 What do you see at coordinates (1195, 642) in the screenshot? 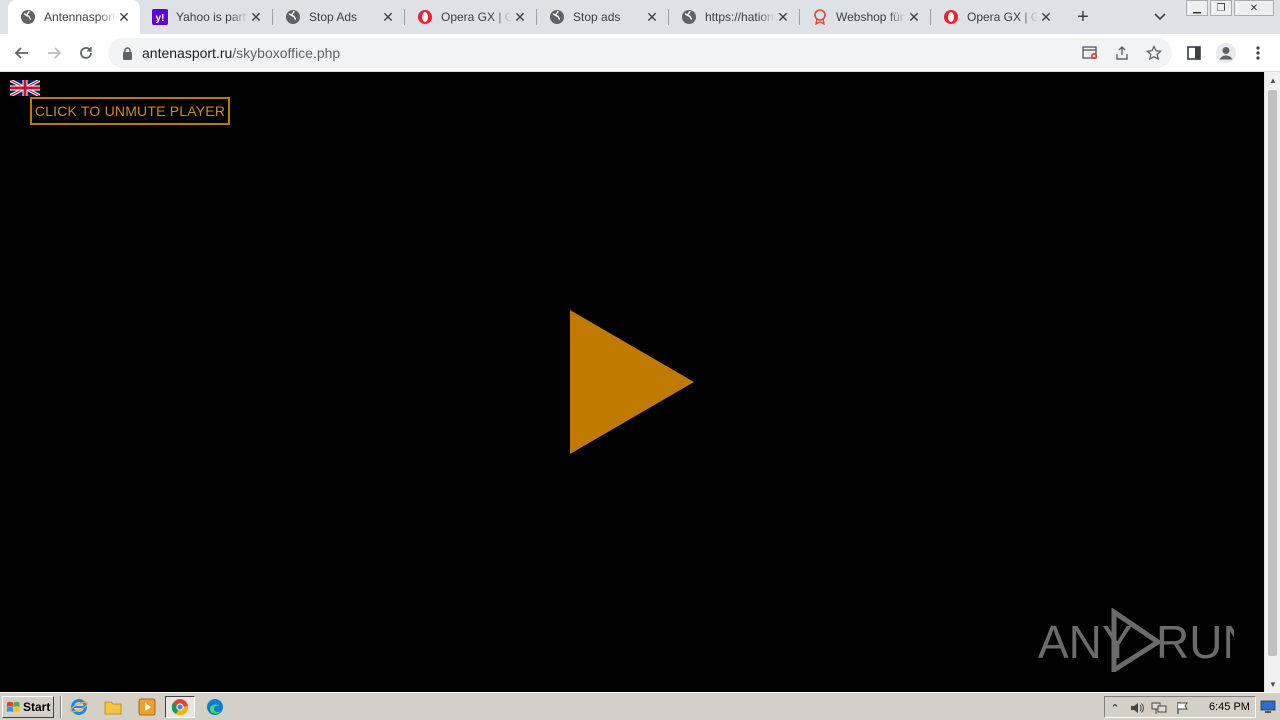
I see `watermark-right-text: RUN` at bounding box center [1195, 642].